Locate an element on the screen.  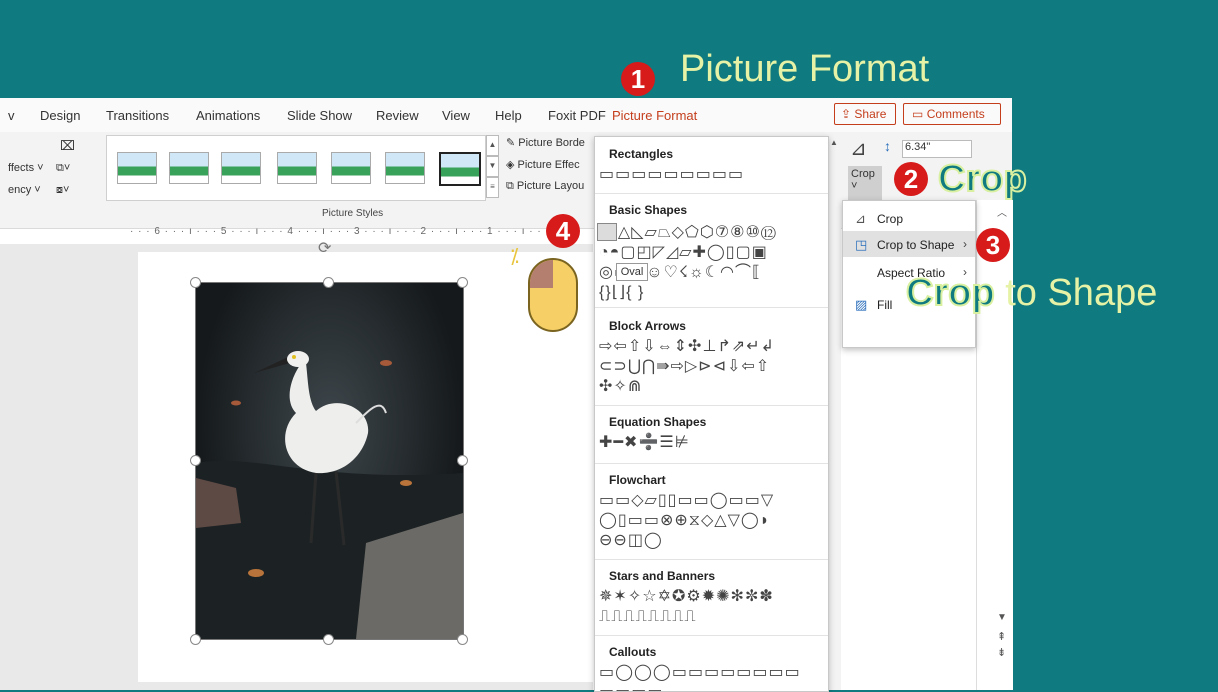
menu-item-crop: ⊿ Crop is located at coordinates (909, 218).